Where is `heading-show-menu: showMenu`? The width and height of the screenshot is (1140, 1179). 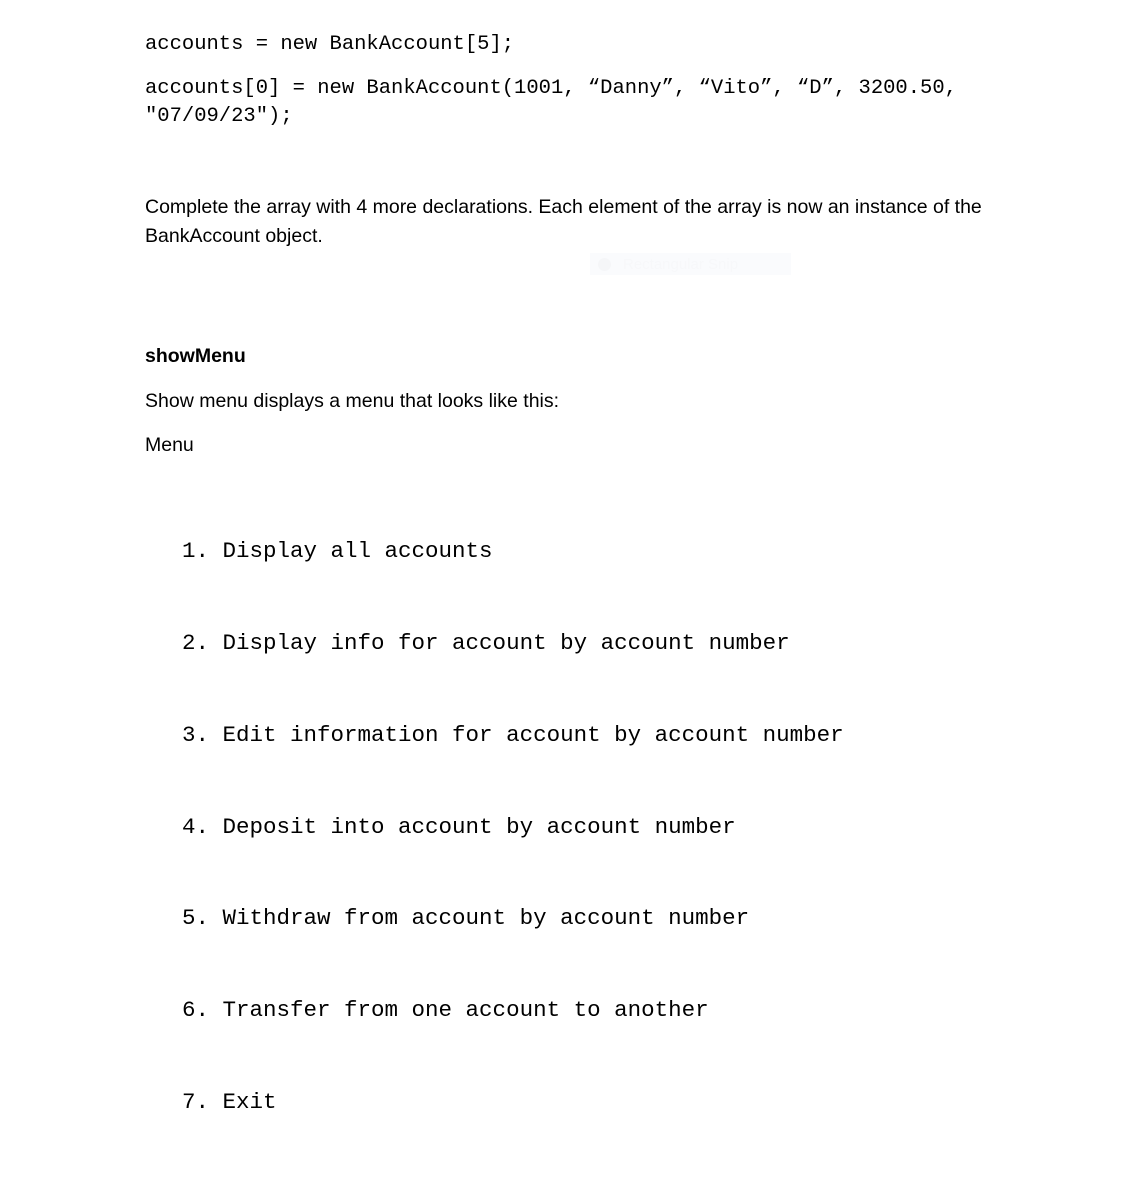 heading-show-menu: showMenu is located at coordinates (195, 356).